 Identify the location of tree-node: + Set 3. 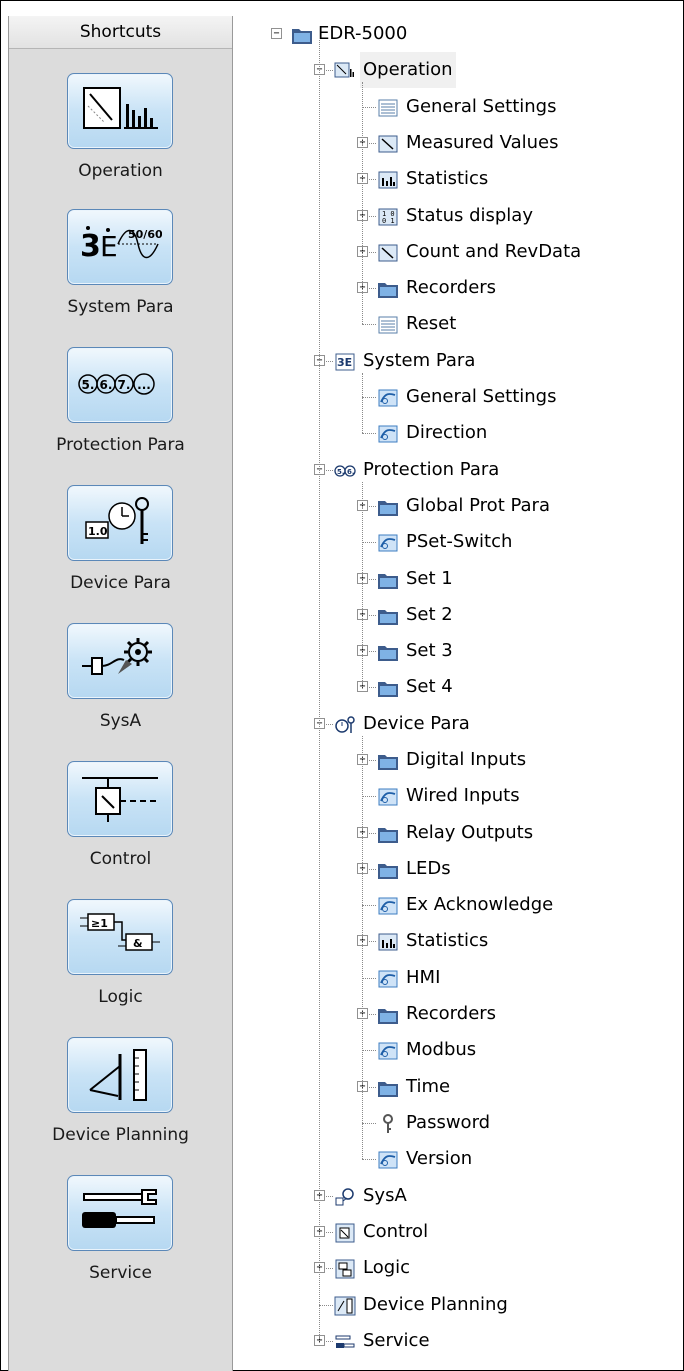
(451, 651).